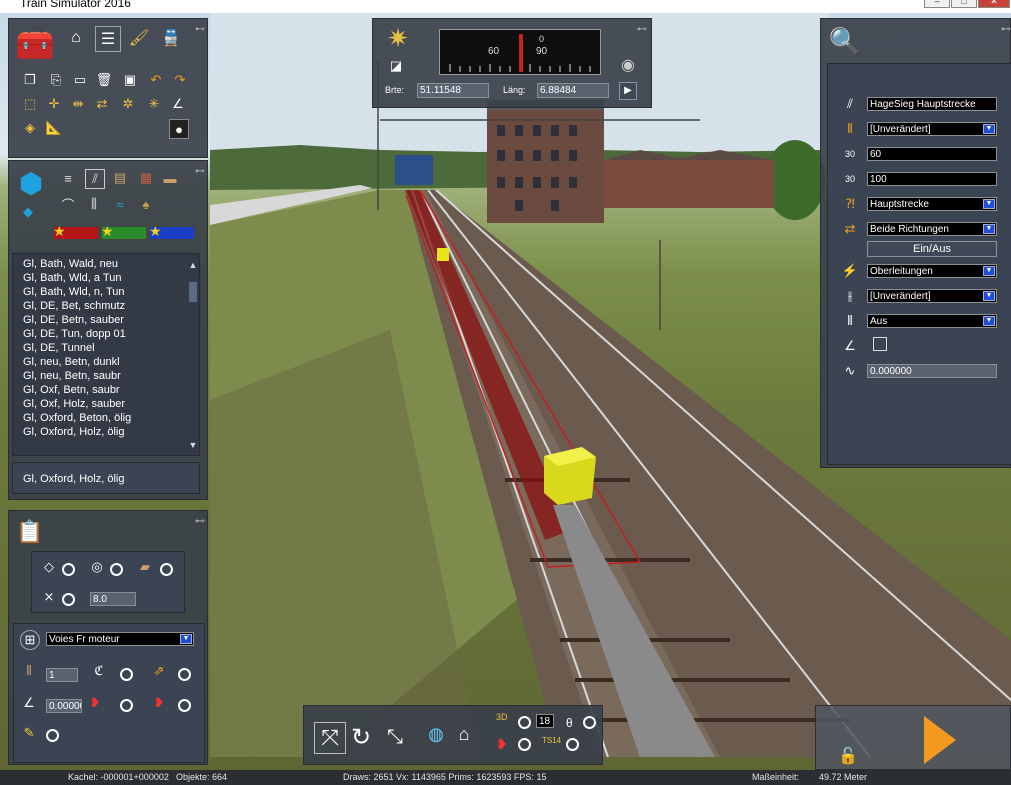  I want to click on scroll-up-icon: ▲, so click(193, 265).